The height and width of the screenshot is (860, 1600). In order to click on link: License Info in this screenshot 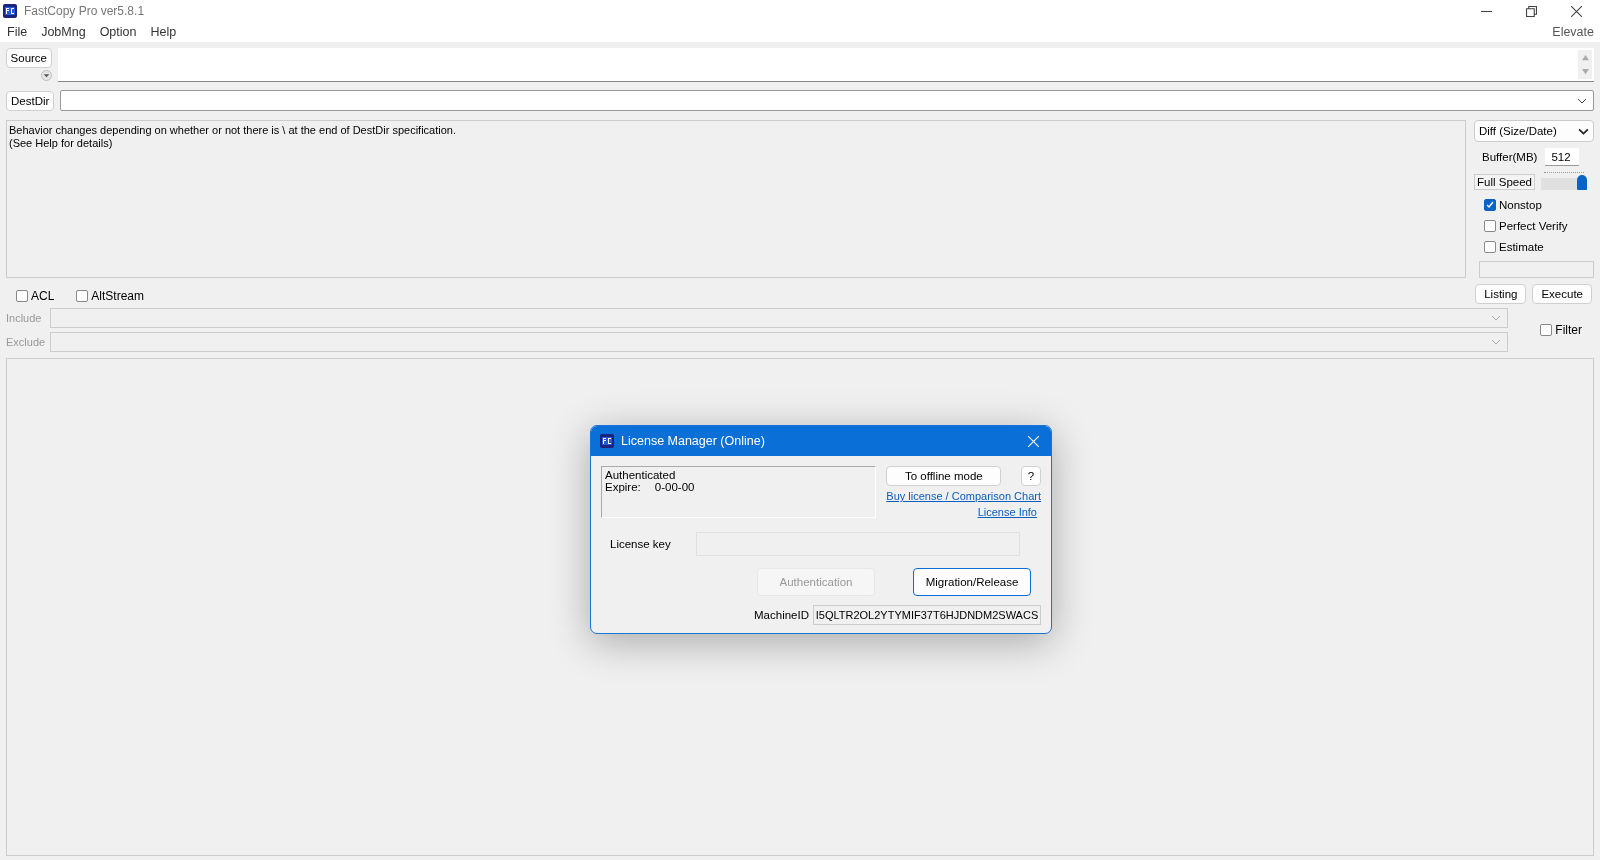, I will do `click(1007, 512)`.